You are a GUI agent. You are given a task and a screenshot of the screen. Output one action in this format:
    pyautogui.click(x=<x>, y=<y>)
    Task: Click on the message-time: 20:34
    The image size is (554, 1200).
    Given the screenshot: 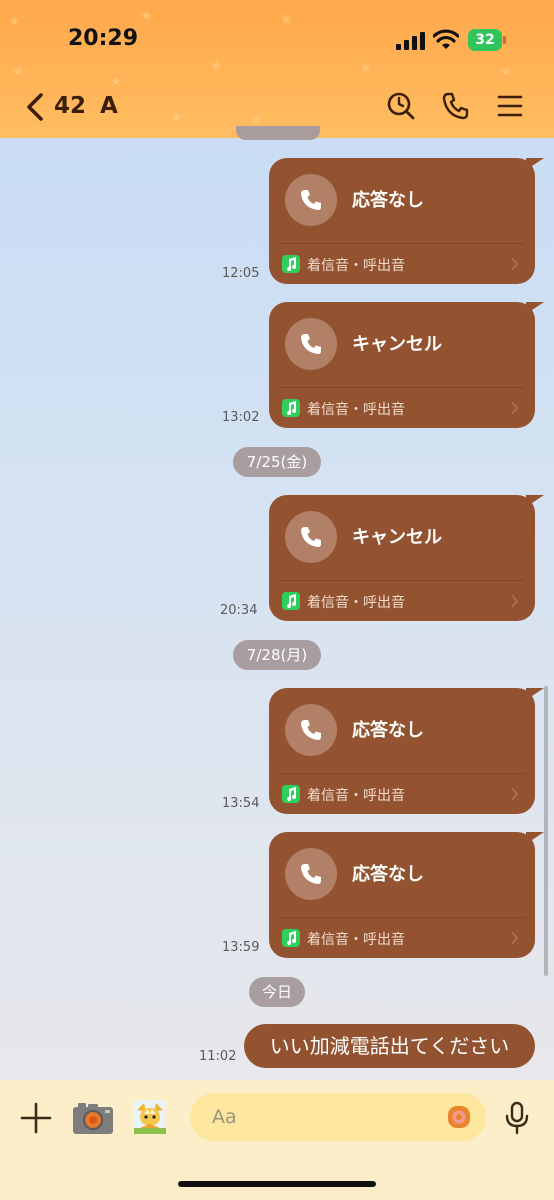 What is the action you would take?
    pyautogui.click(x=239, y=610)
    